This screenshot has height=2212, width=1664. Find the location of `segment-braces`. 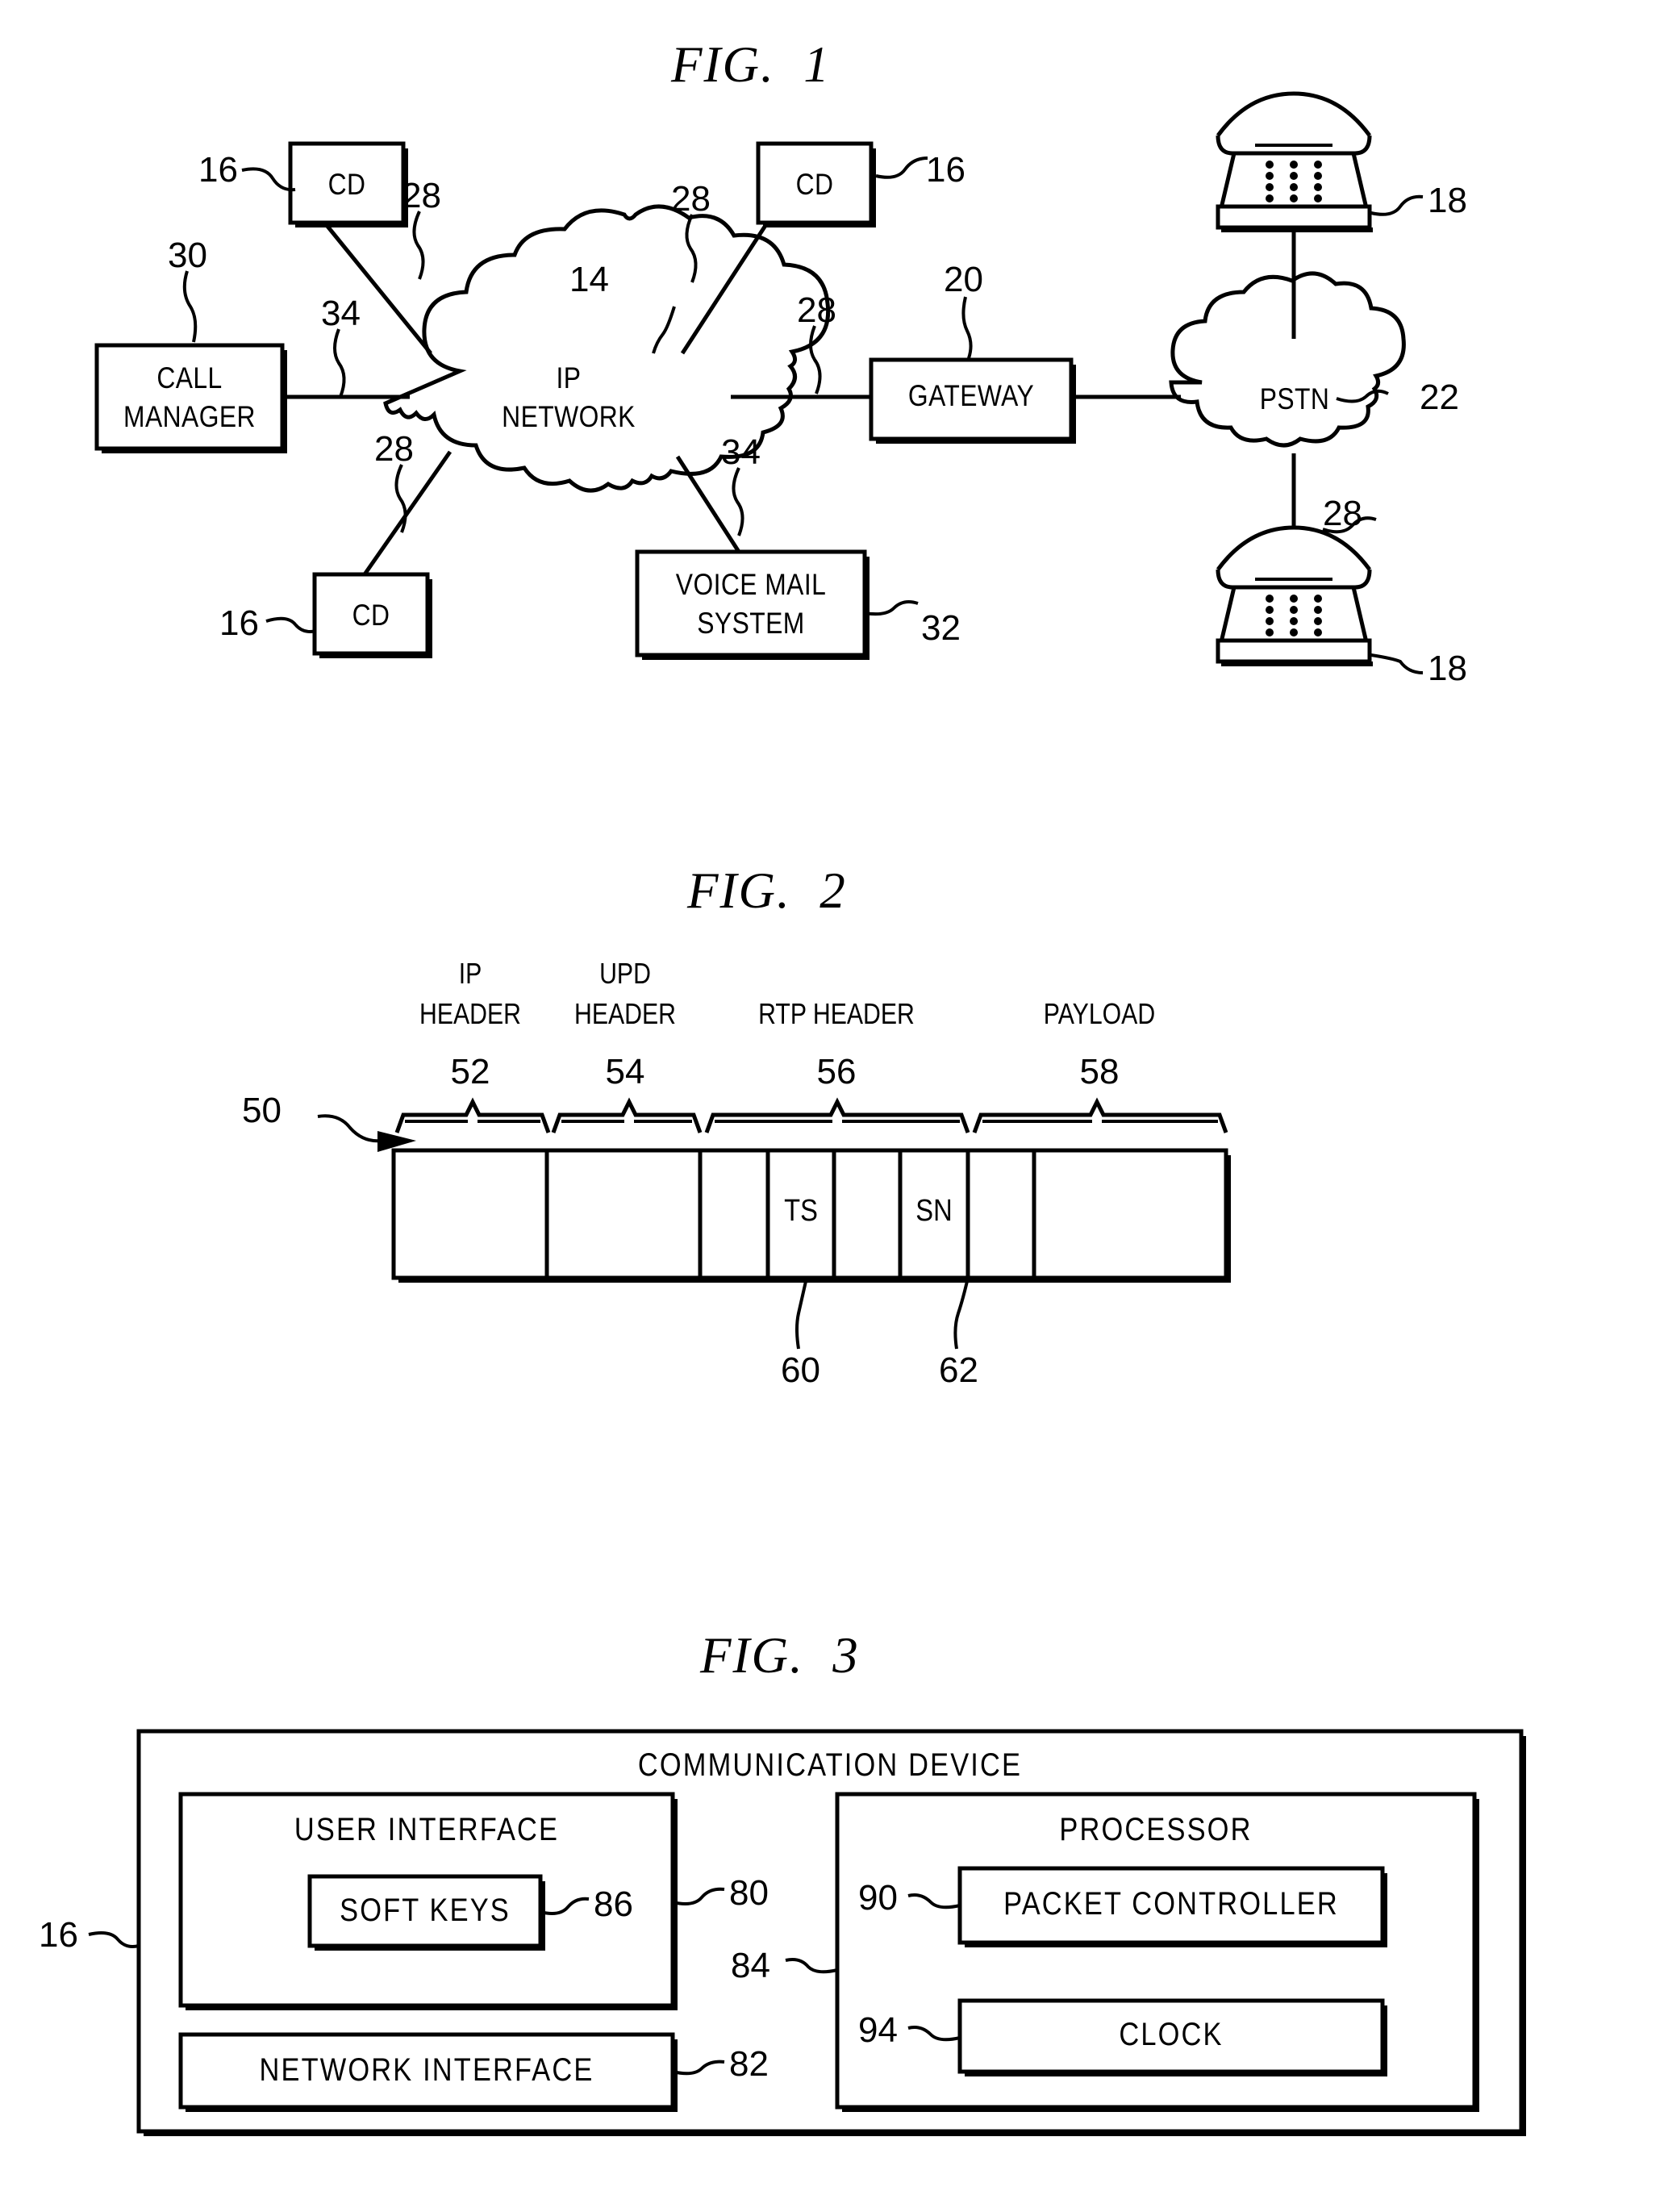

segment-braces is located at coordinates (811, 1115).